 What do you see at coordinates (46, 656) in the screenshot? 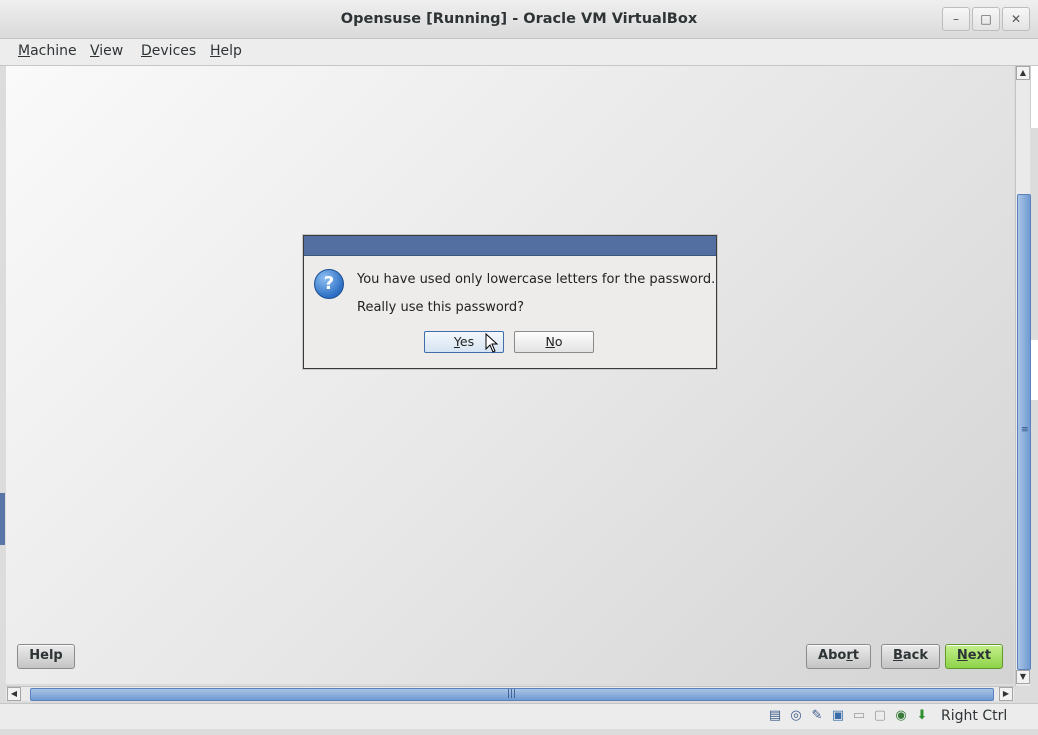
I see `help-button: Help` at bounding box center [46, 656].